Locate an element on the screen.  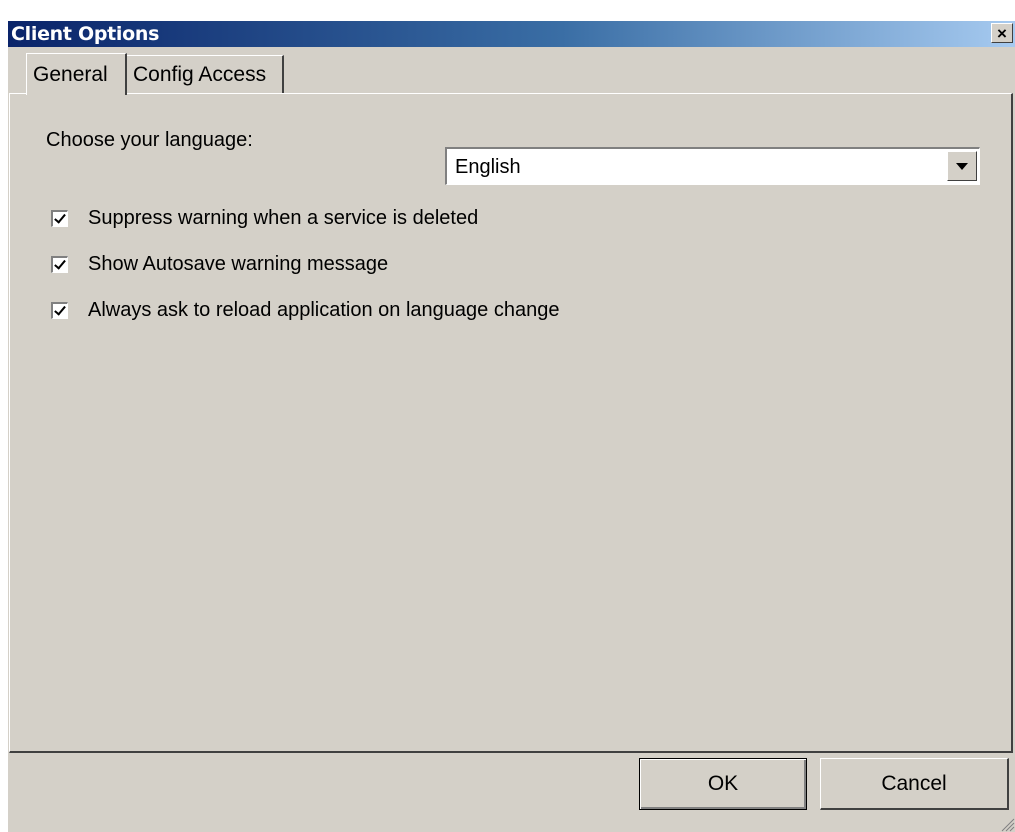
tab-general: General is located at coordinates (76, 74).